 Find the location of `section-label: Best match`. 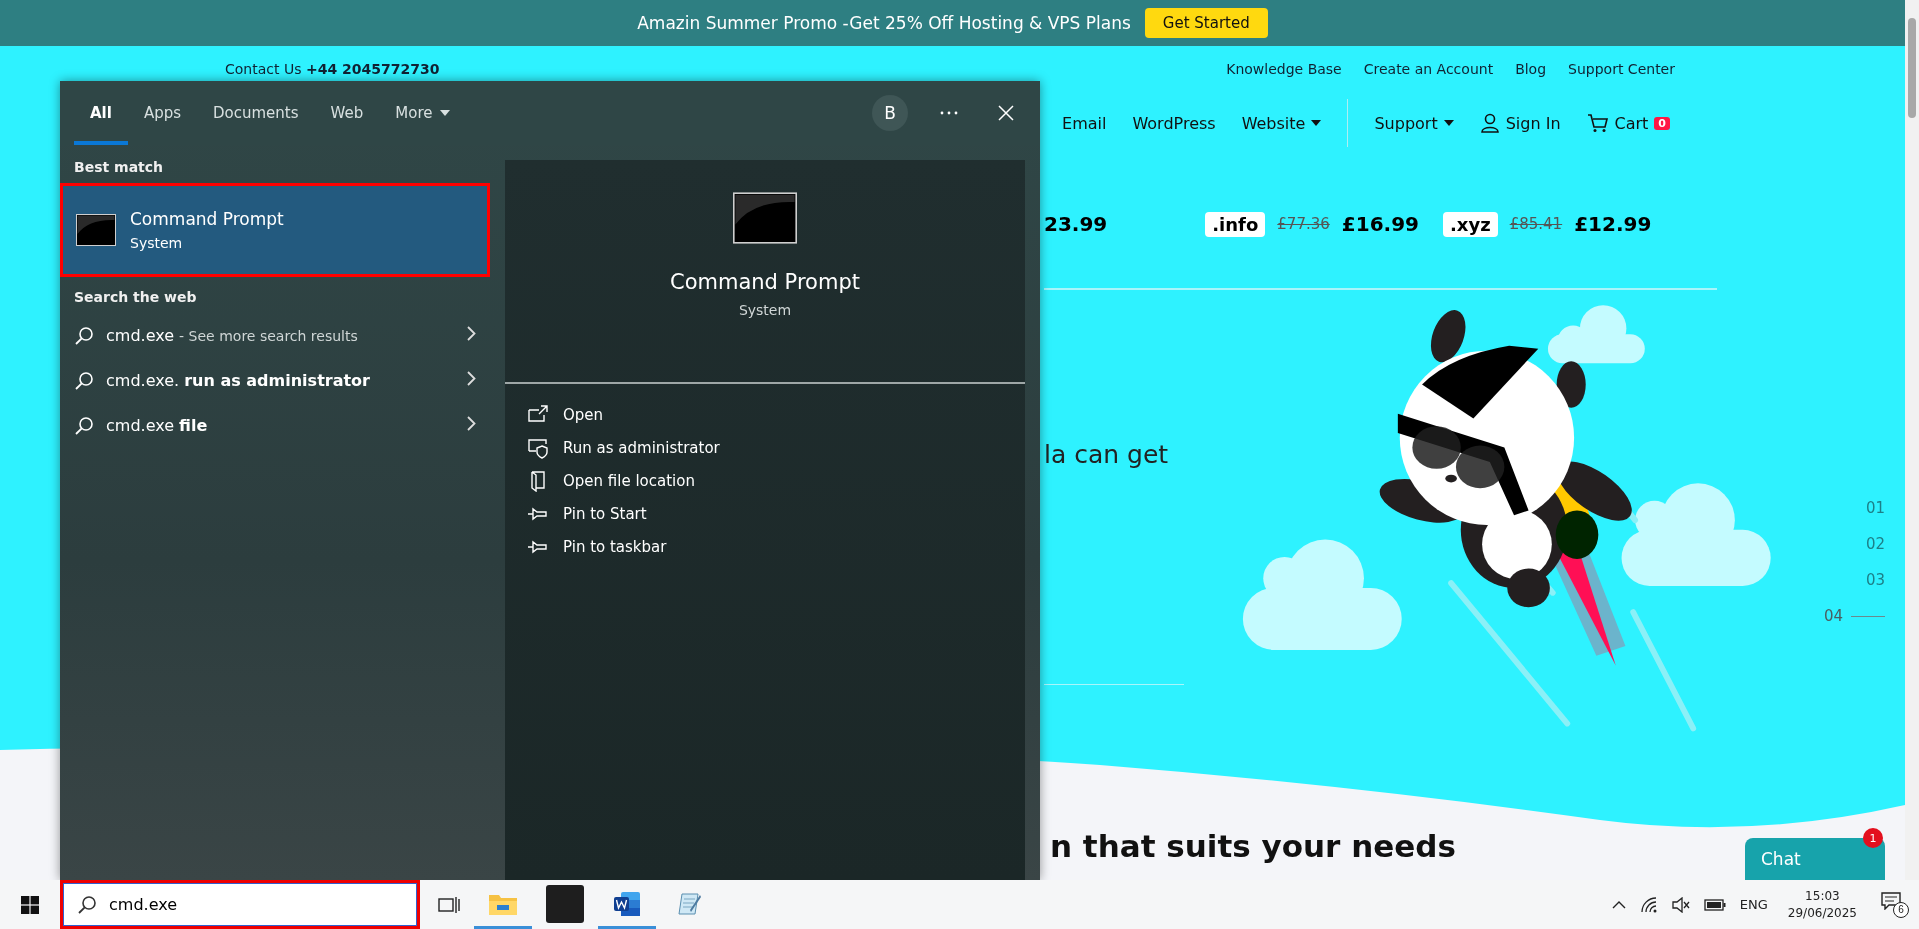

section-label: Best match is located at coordinates (119, 168).